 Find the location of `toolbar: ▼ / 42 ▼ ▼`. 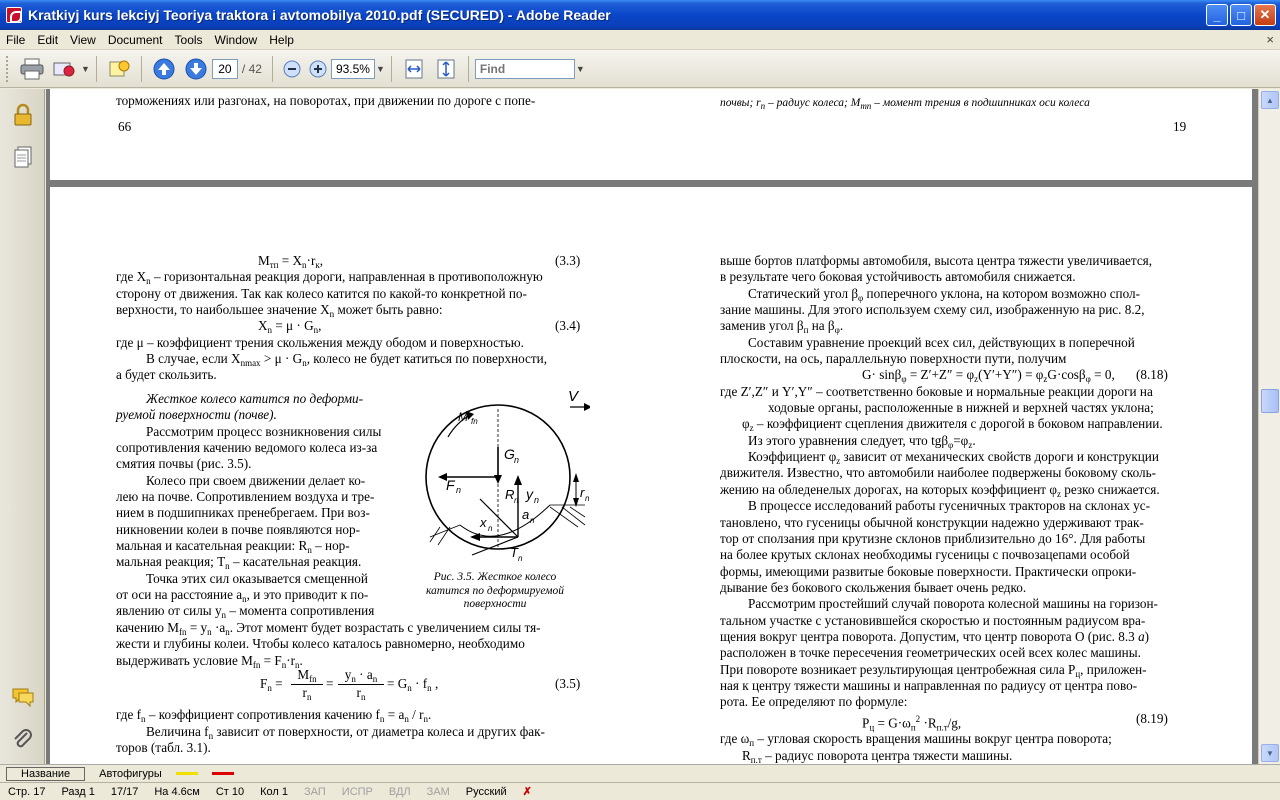

toolbar: ▼ / 42 ▼ ▼ is located at coordinates (640, 69).